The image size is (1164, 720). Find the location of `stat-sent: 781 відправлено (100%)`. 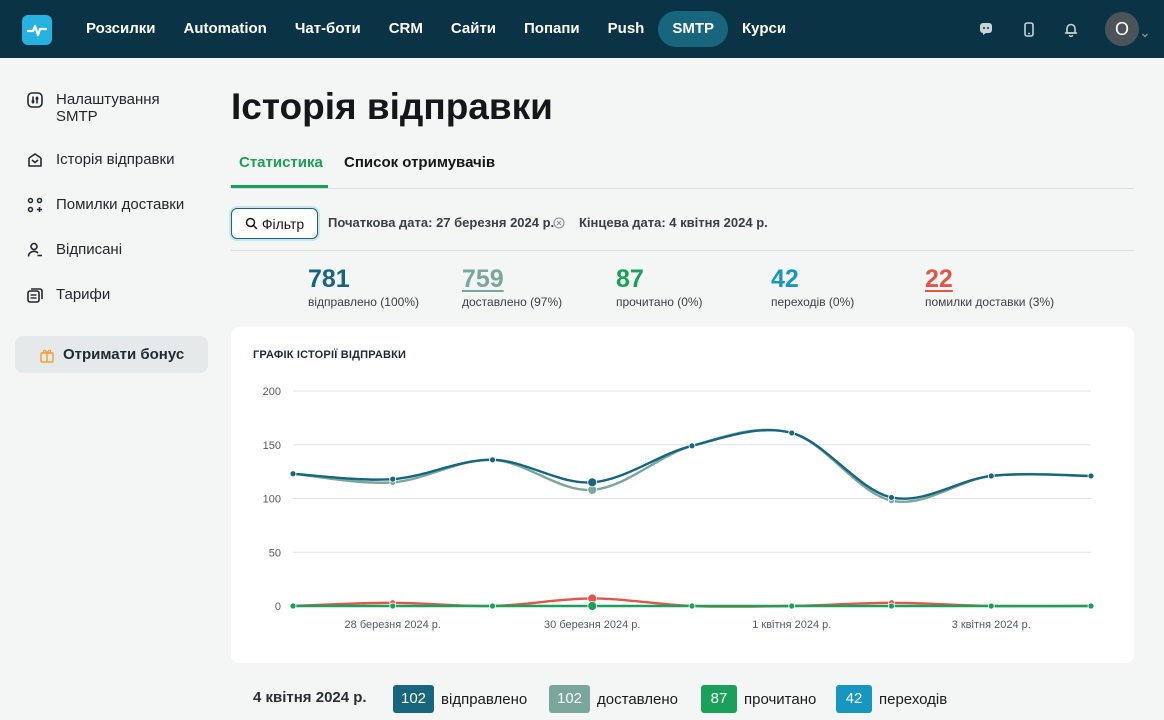

stat-sent: 781 відправлено (100%) is located at coordinates (363, 286).